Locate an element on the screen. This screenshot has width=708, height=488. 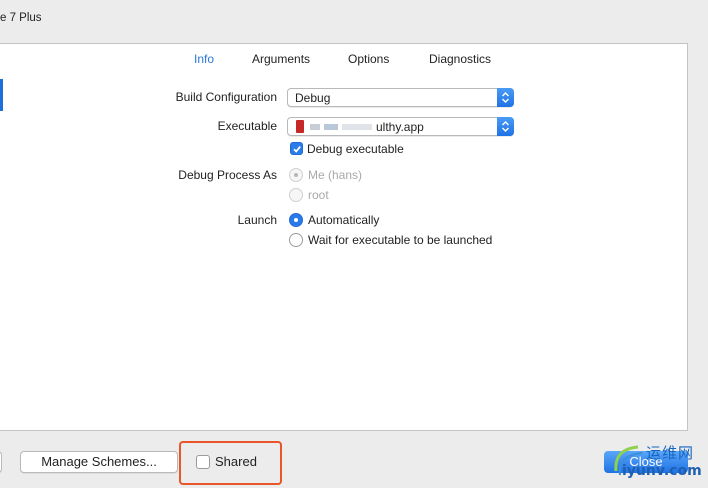
build-configuration-popup: Debug is located at coordinates (400, 97).